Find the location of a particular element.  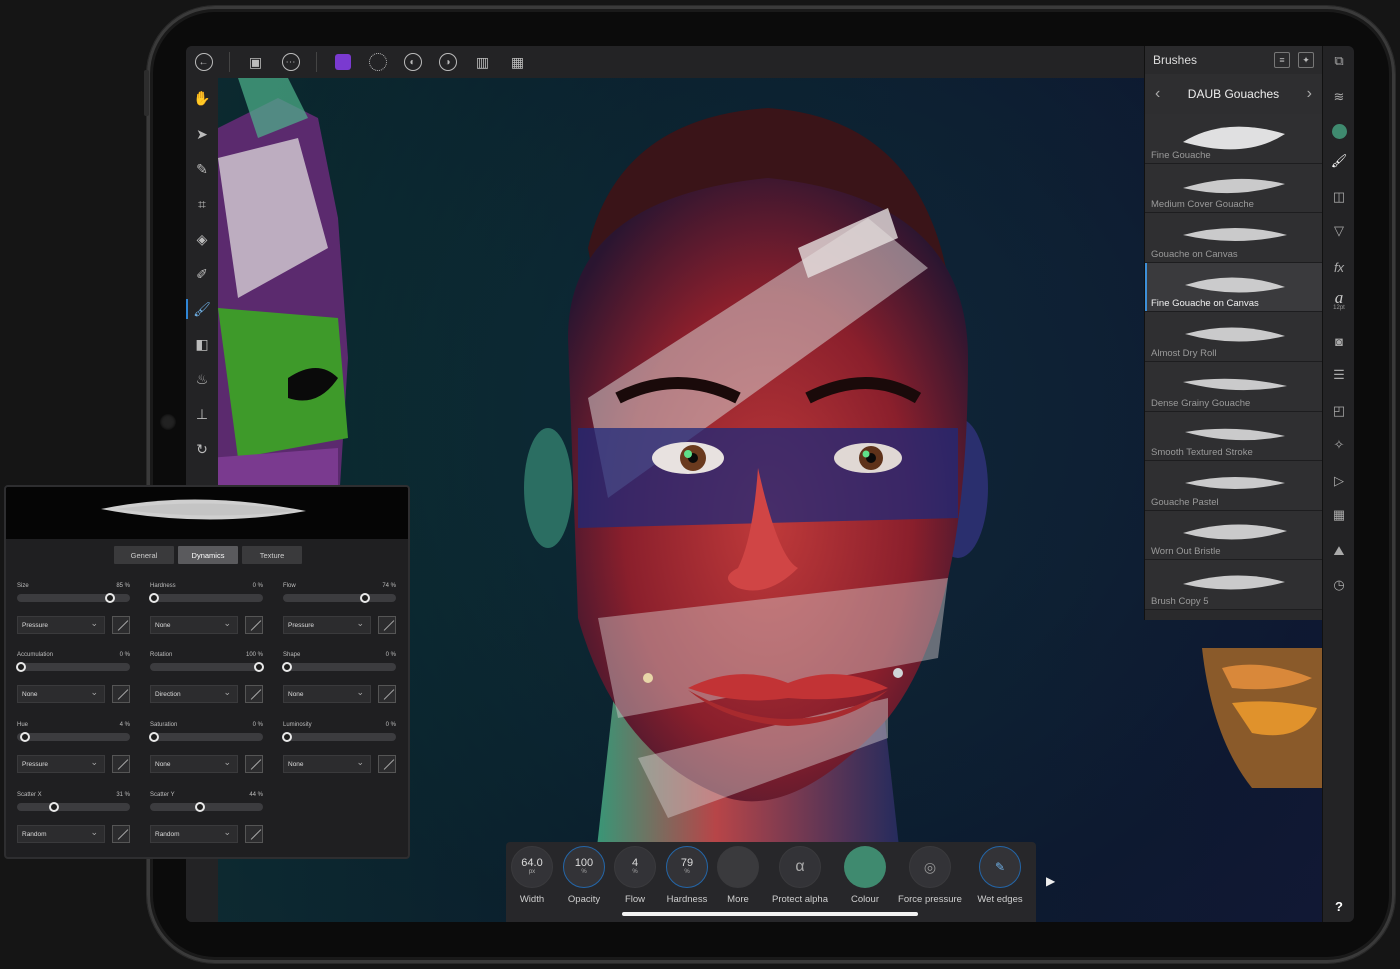

healing-tool: ↻ is located at coordinates (202, 449).